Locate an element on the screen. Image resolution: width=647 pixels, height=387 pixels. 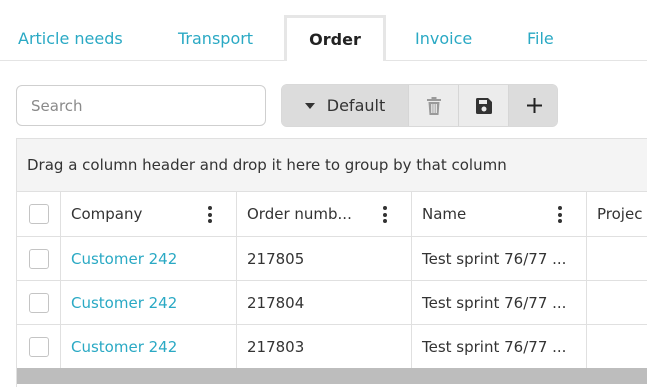
trash-icon is located at coordinates (433, 105).